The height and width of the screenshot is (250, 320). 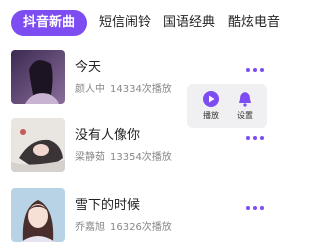 I want to click on song-meta: 梁静茹 13354次播放, so click(x=123, y=155).